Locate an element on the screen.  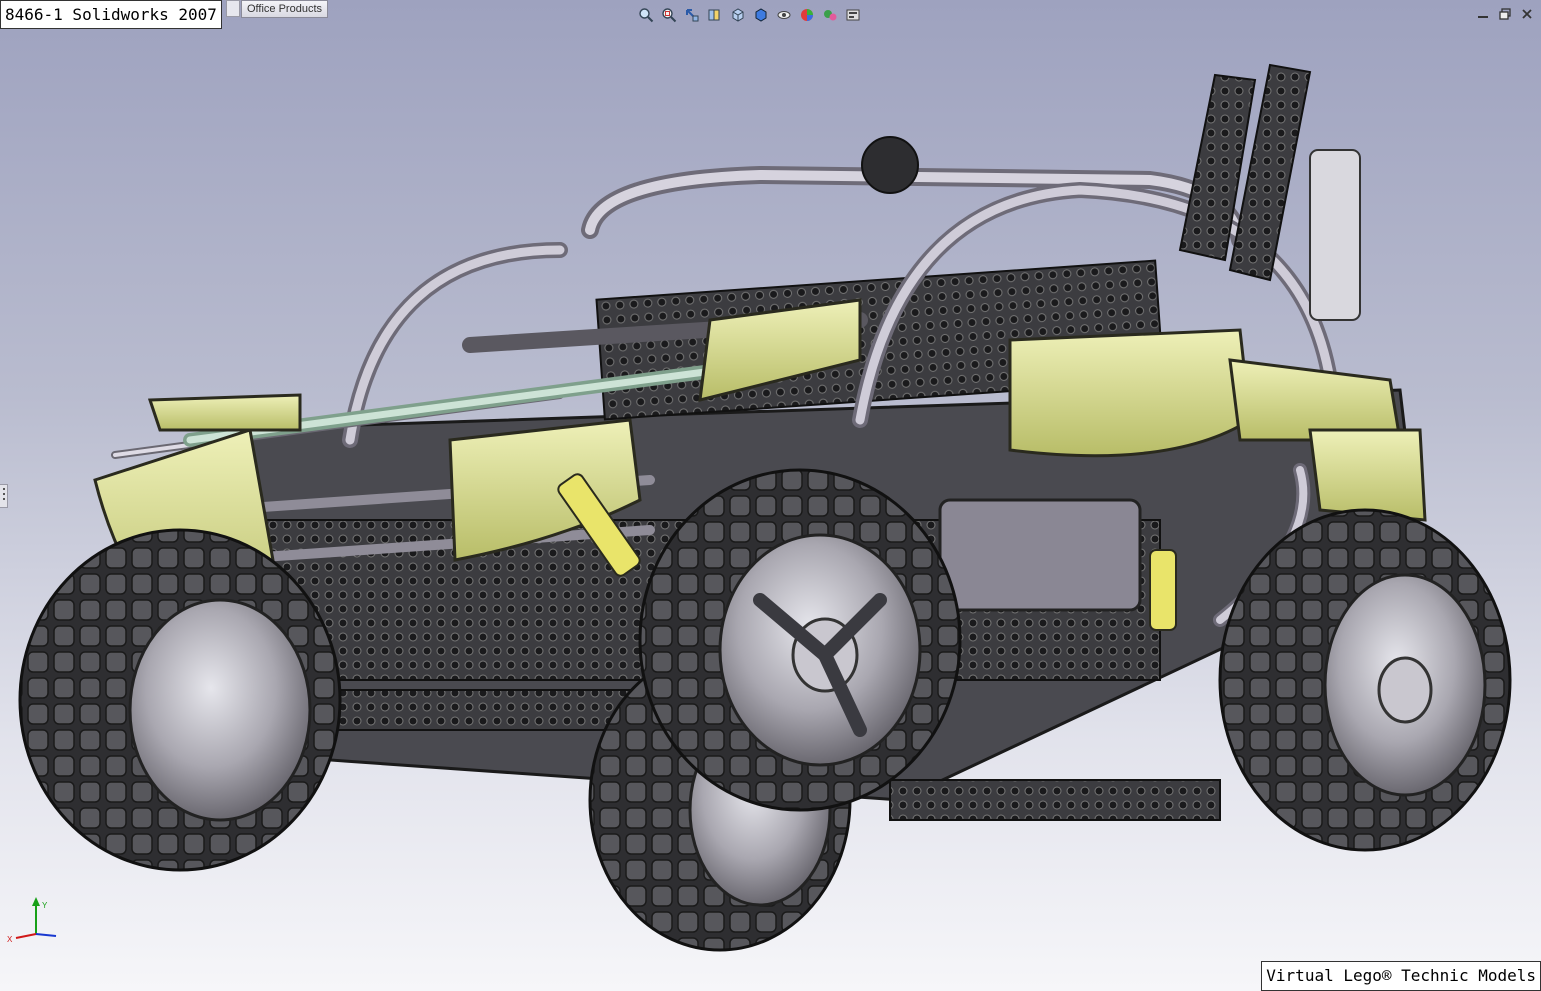
heads-up-view-toolbar is located at coordinates (749, 15).